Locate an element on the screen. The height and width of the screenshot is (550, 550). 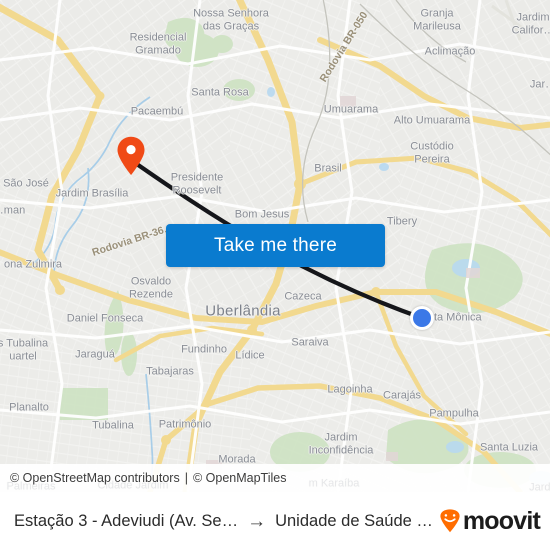
moovit-logo: moovit is located at coordinates (490, 520).